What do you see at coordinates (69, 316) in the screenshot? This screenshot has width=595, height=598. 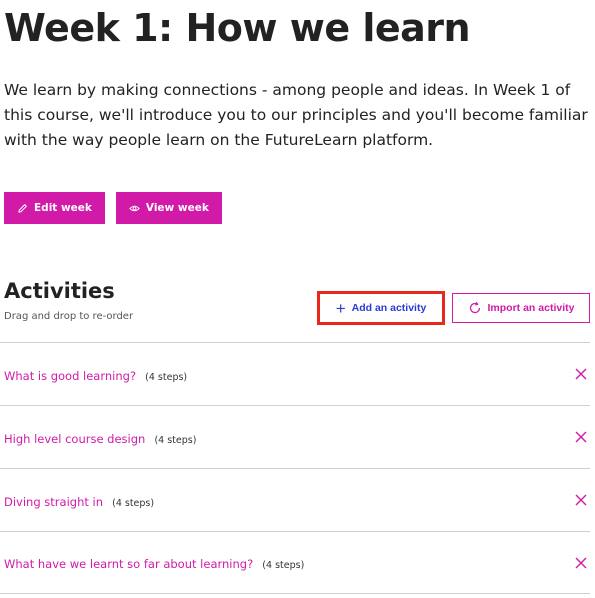 I see `activities-subtext: Drag and drop to re-order` at bounding box center [69, 316].